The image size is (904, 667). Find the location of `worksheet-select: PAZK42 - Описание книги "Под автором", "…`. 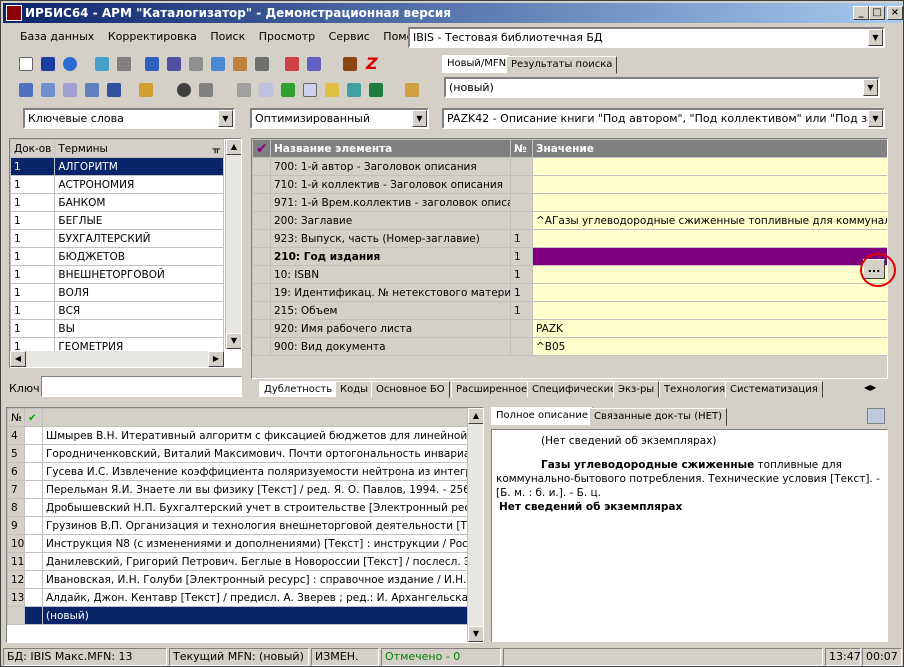

worksheet-select: PAZK42 - Описание книги "Под автором", "… is located at coordinates (663, 118).